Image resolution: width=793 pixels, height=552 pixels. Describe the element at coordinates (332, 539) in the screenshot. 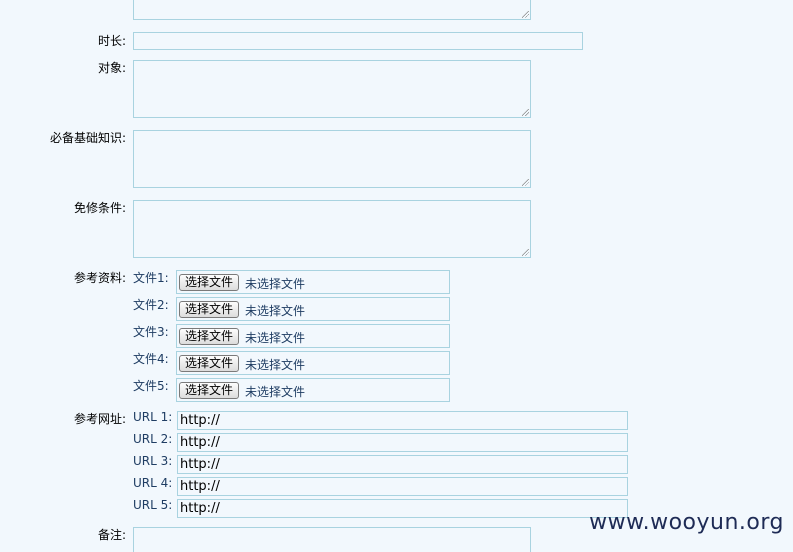

I see `notes-textarea` at that location.